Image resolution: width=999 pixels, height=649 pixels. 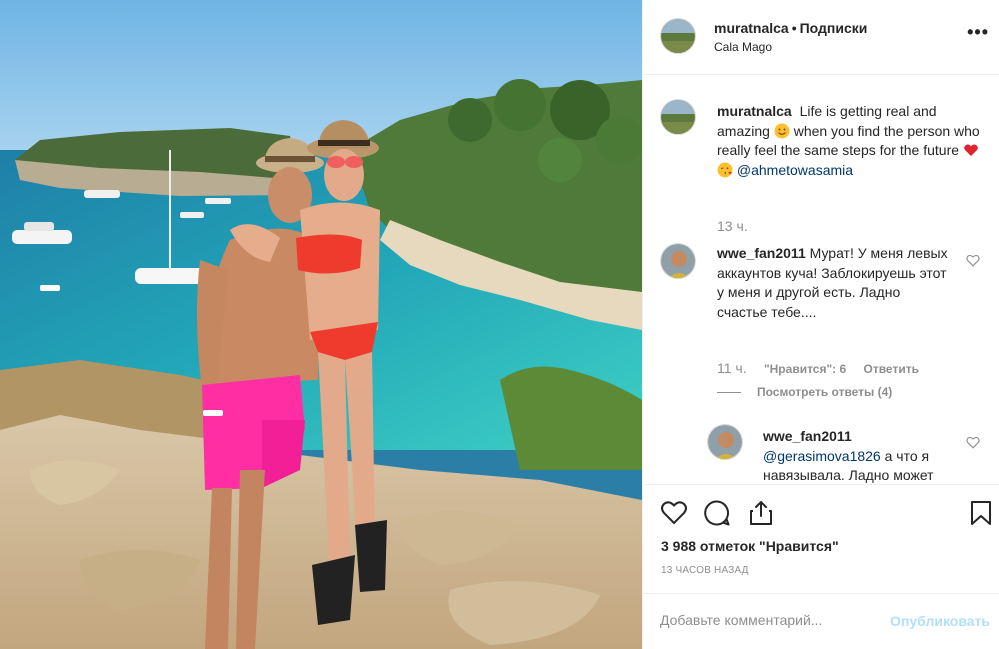 What do you see at coordinates (981, 513) in the screenshot?
I see `bookmark-icon` at bounding box center [981, 513].